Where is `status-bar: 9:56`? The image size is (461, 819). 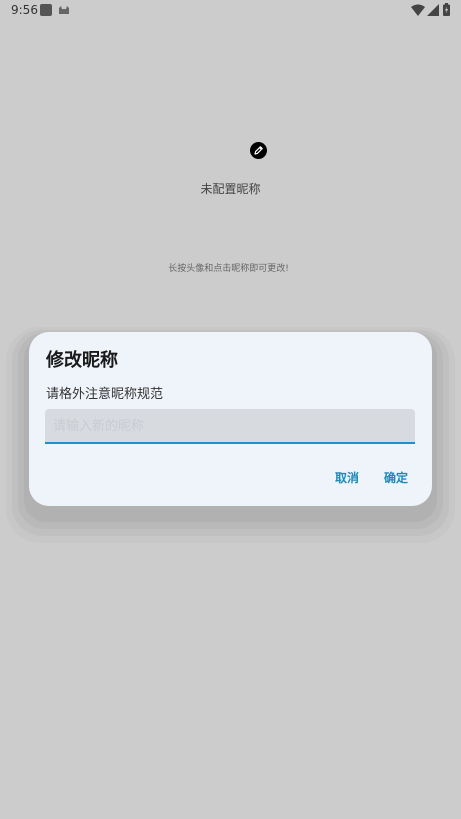 status-bar: 9:56 is located at coordinates (230, 11).